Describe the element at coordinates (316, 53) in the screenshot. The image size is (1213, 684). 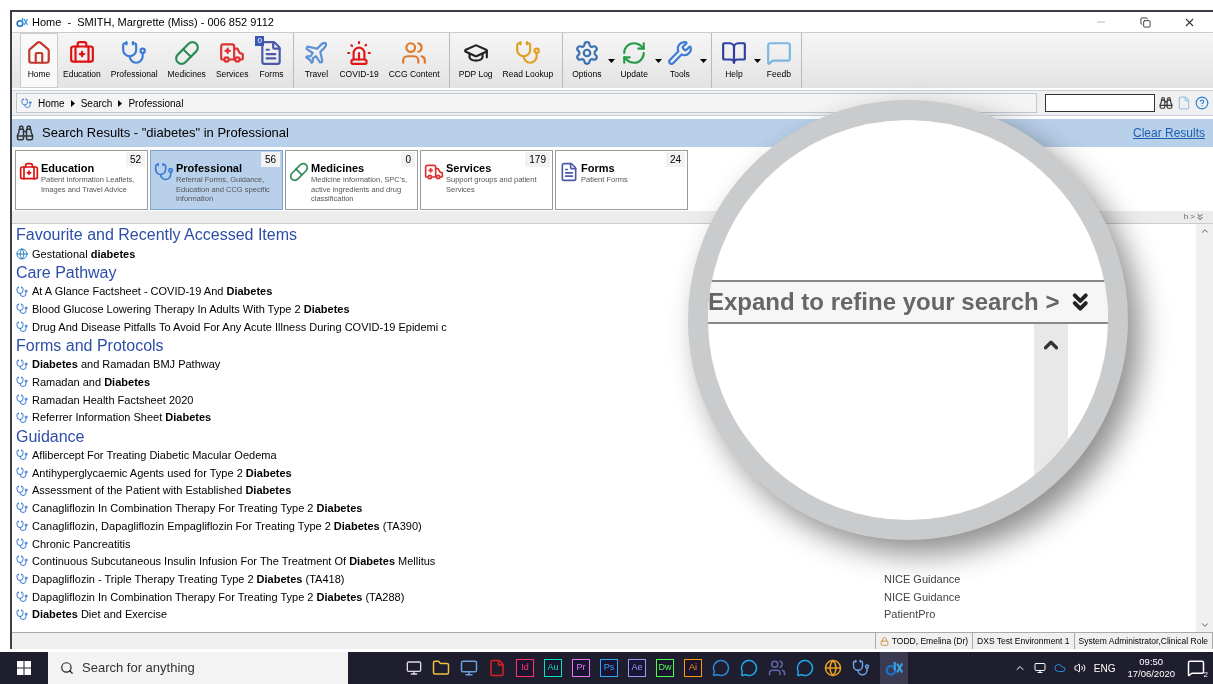
I see `plane-icon` at that location.